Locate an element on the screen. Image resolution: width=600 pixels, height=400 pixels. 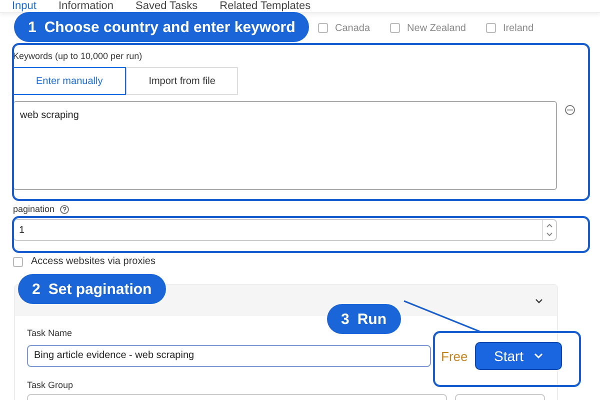
chevron-icon is located at coordinates (539, 301).